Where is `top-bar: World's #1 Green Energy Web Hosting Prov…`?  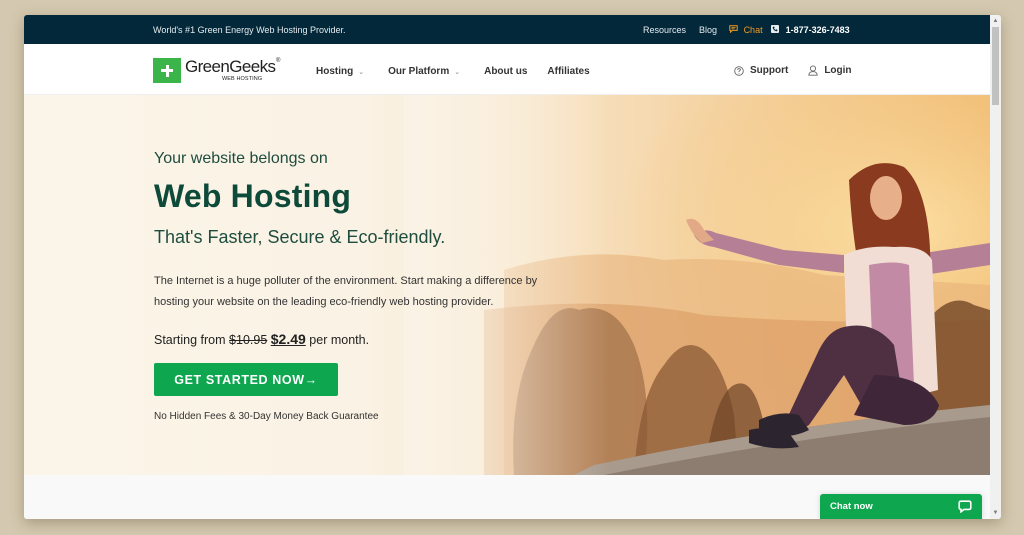
top-bar: World's #1 Green Energy Web Hosting Prov… is located at coordinates (507, 29).